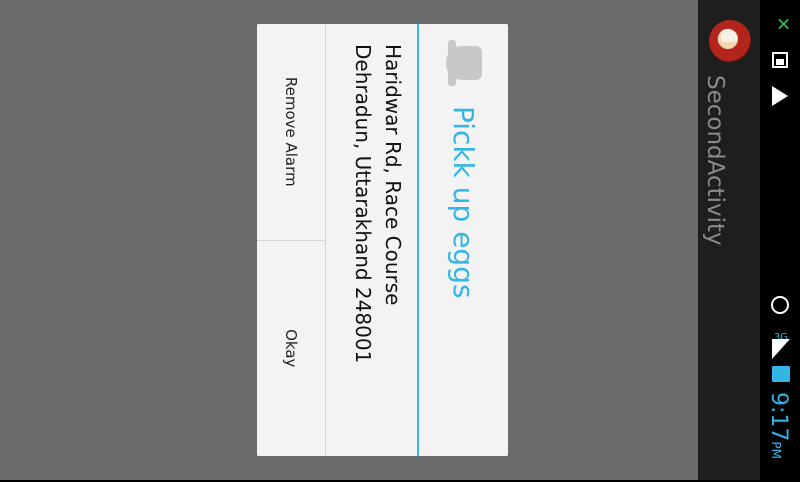  I want to click on alarm-clock-icon, so click(780, 305).